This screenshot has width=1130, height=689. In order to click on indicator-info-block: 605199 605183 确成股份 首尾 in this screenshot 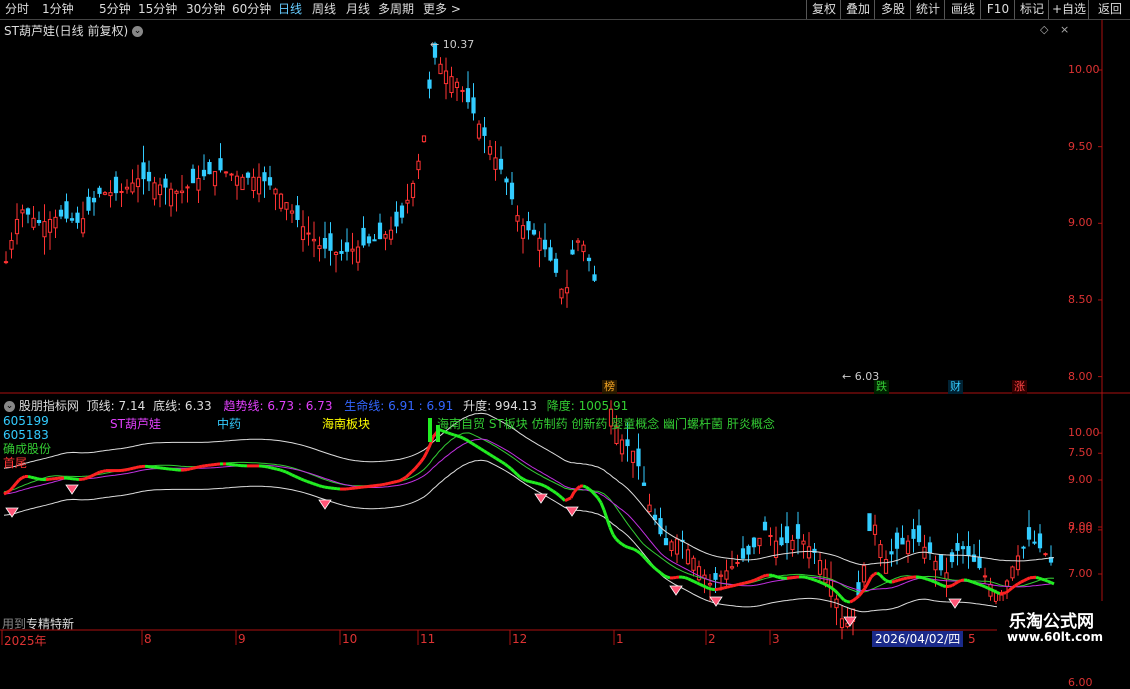, I will do `click(27, 442)`.